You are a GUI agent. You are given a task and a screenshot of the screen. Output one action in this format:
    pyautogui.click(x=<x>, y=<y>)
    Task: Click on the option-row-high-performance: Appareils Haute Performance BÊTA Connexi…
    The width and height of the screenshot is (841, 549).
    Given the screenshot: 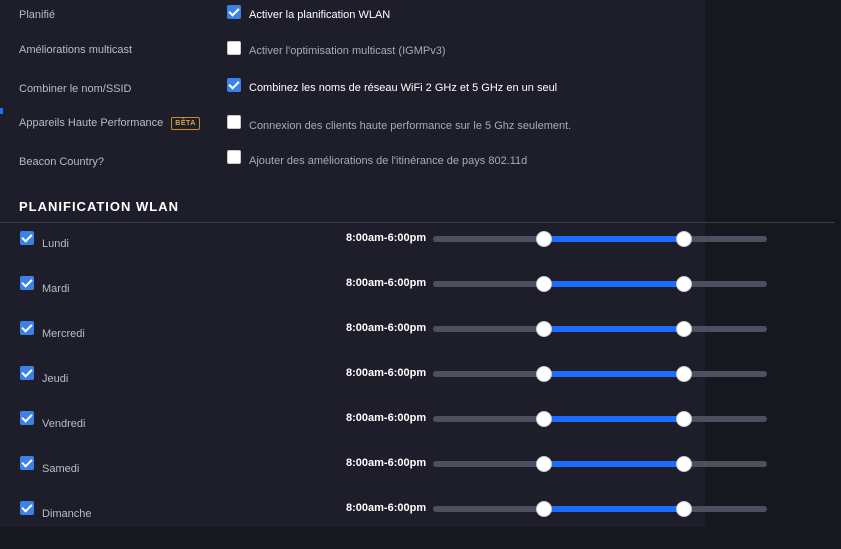 What is the action you would take?
    pyautogui.click(x=420, y=130)
    